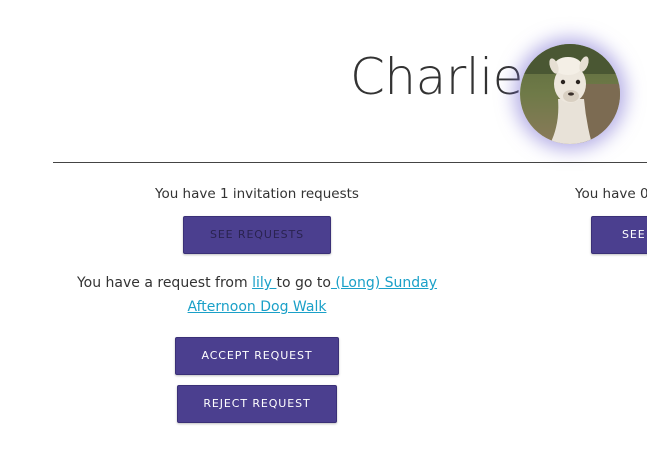 This screenshot has width=647, height=466. Describe the element at coordinates (436, 77) in the screenshot. I see `profile-name: Charlie` at that location.